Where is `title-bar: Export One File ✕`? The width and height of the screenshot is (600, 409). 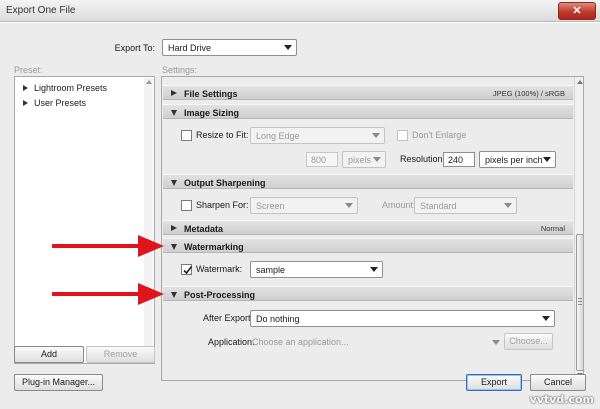 title-bar: Export One File ✕ is located at coordinates (300, 11).